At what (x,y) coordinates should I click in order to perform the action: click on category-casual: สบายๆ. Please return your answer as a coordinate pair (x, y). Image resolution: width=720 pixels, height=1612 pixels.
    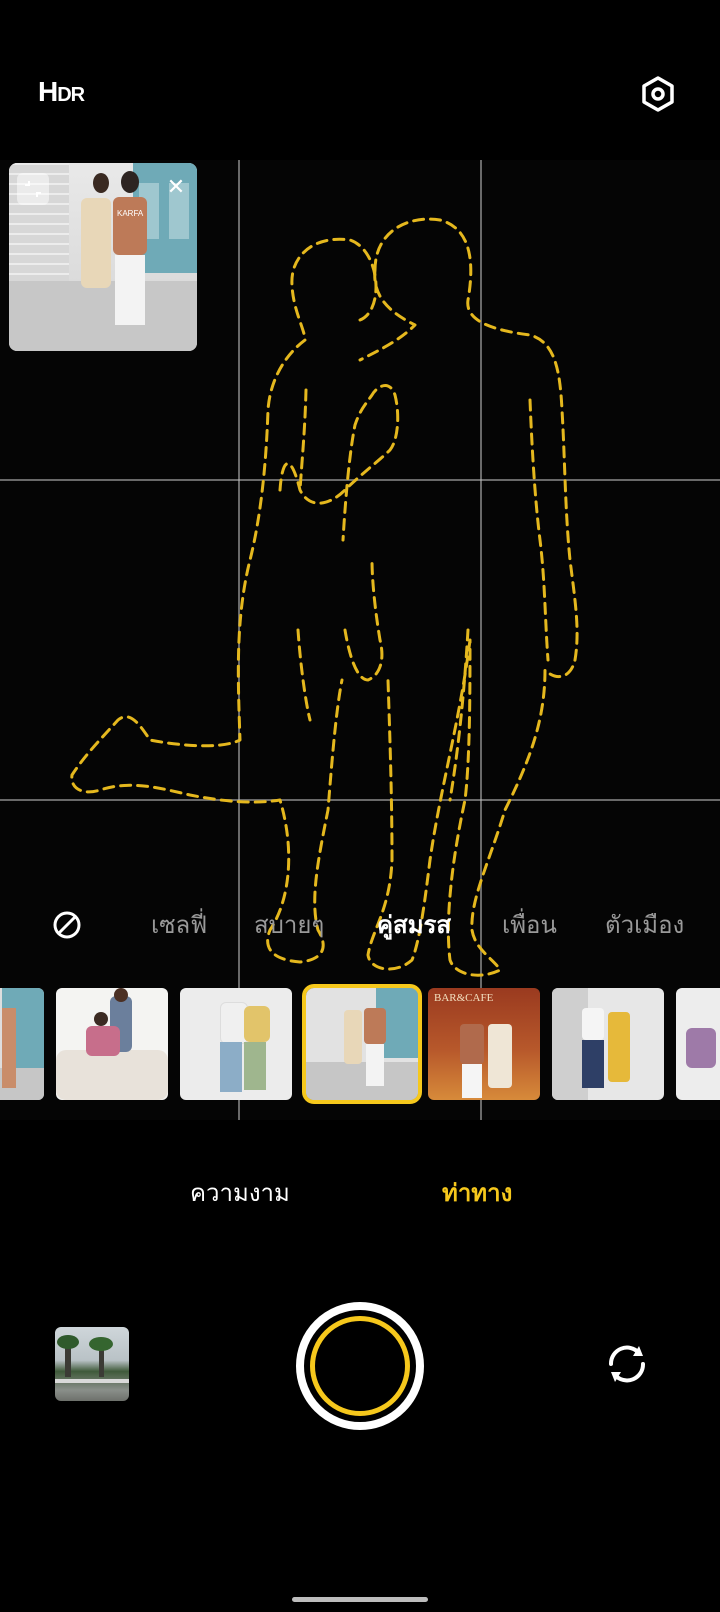
    Looking at the image, I should click on (289, 924).